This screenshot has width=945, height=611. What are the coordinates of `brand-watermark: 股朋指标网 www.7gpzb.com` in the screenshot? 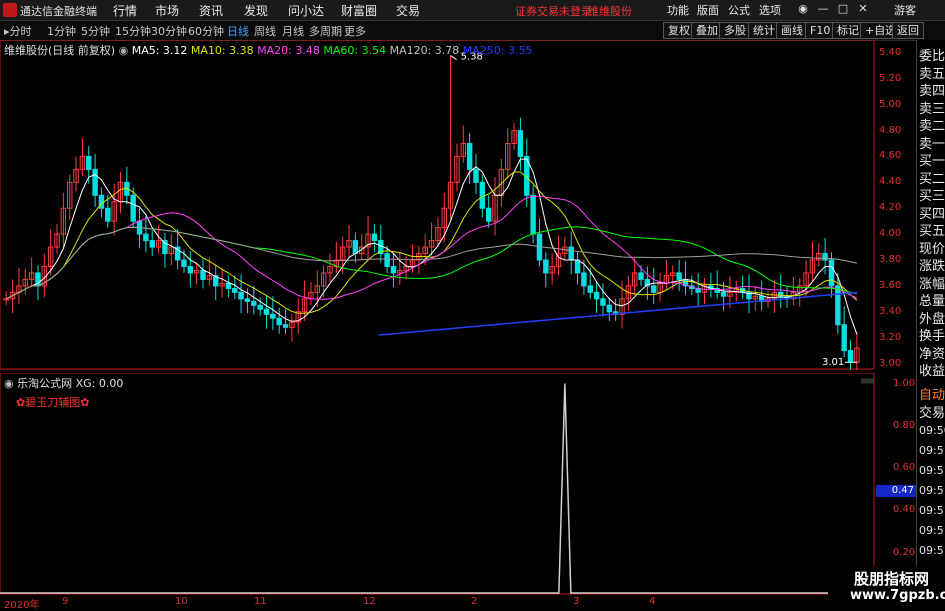 It's located at (886, 587).